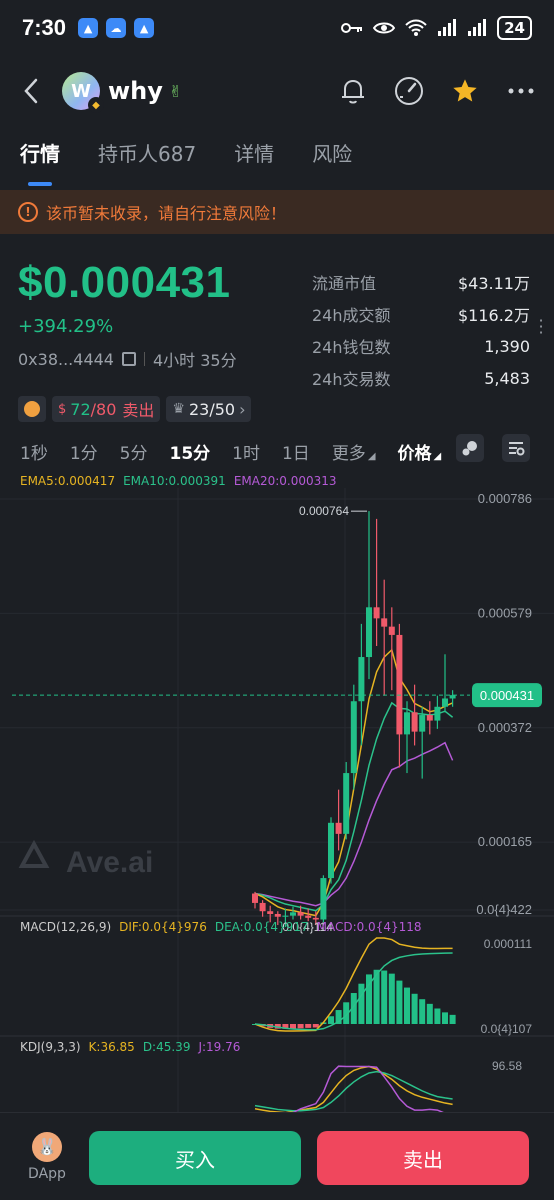 This screenshot has height=1200, width=554. Describe the element at coordinates (135, 91) in the screenshot. I see `token-name: why` at that location.